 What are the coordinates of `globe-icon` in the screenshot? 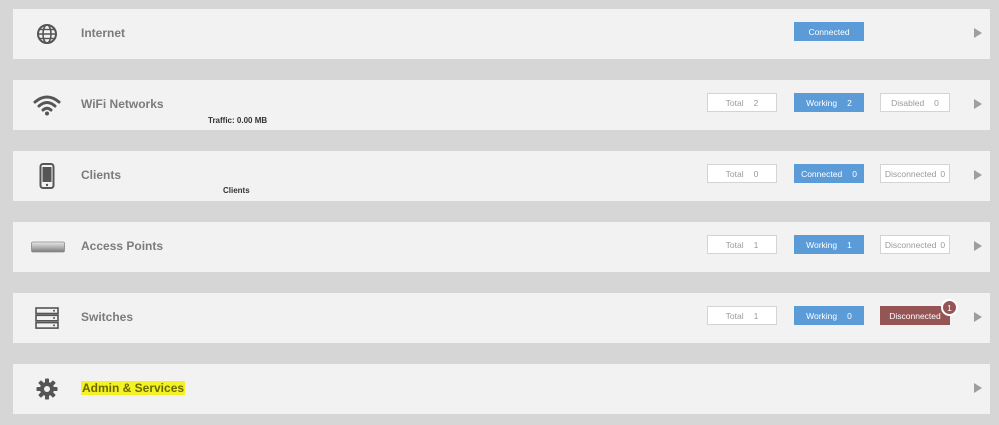 It's located at (47, 34).